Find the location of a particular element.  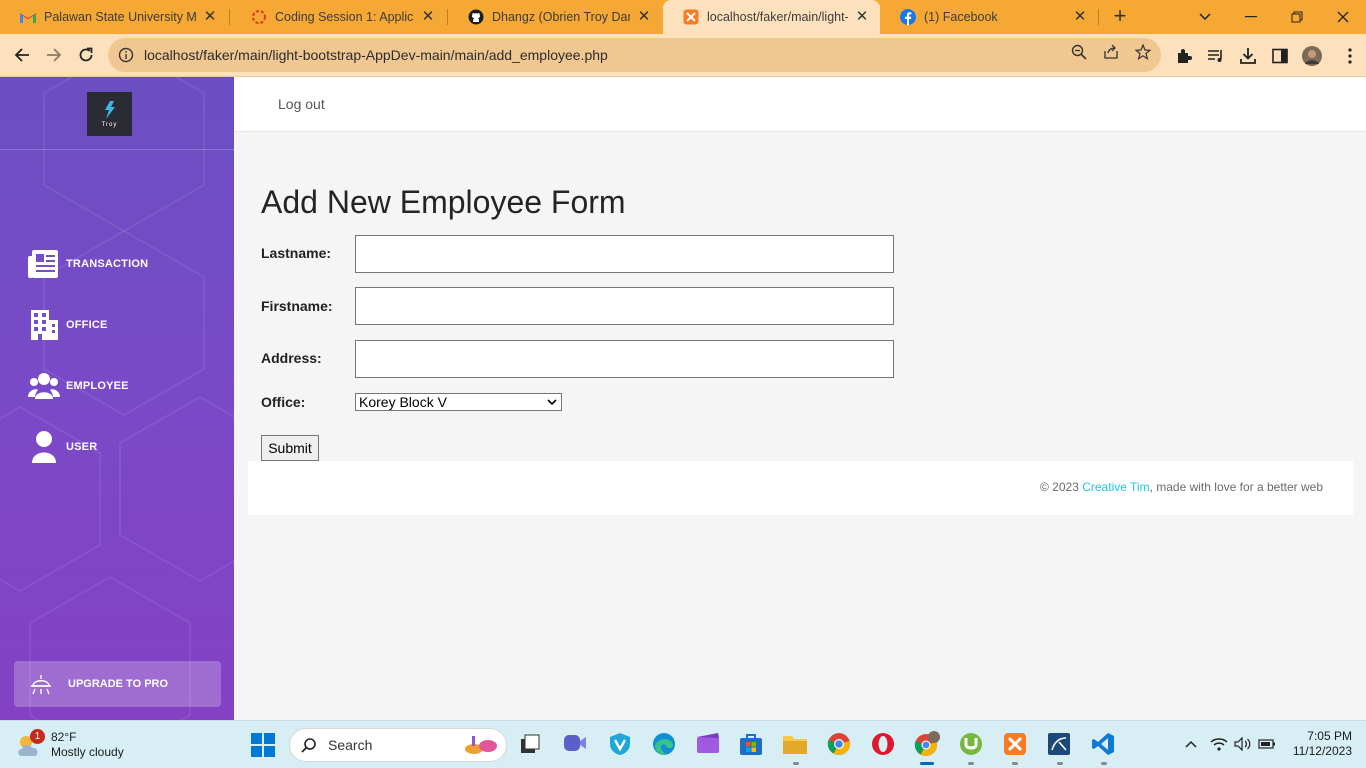

taskbar-search: Search is located at coordinates (398, 745).